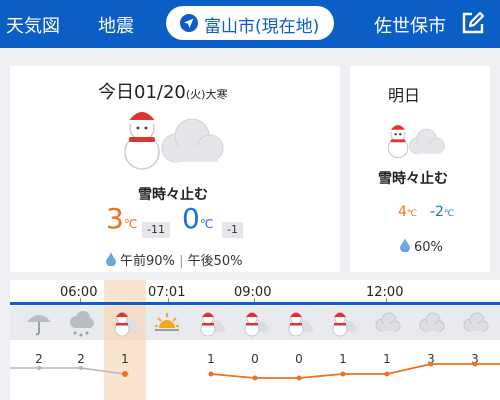  What do you see at coordinates (442, 212) in the screenshot?
I see `tomorrow-low-temp: -2℃` at bounding box center [442, 212].